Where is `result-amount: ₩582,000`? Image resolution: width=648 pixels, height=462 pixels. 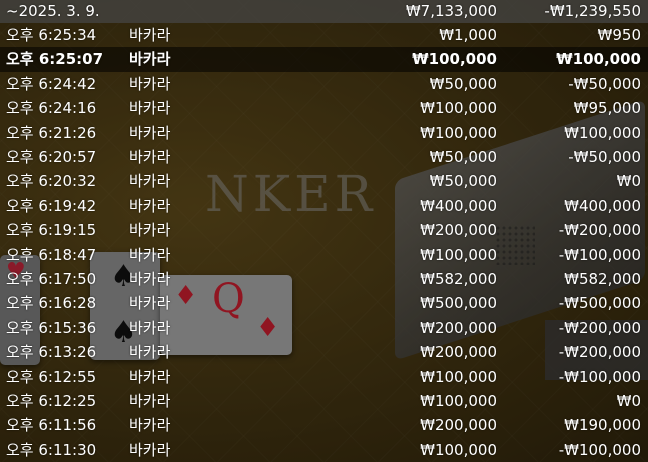
result-amount: ₩582,000 is located at coordinates (602, 279).